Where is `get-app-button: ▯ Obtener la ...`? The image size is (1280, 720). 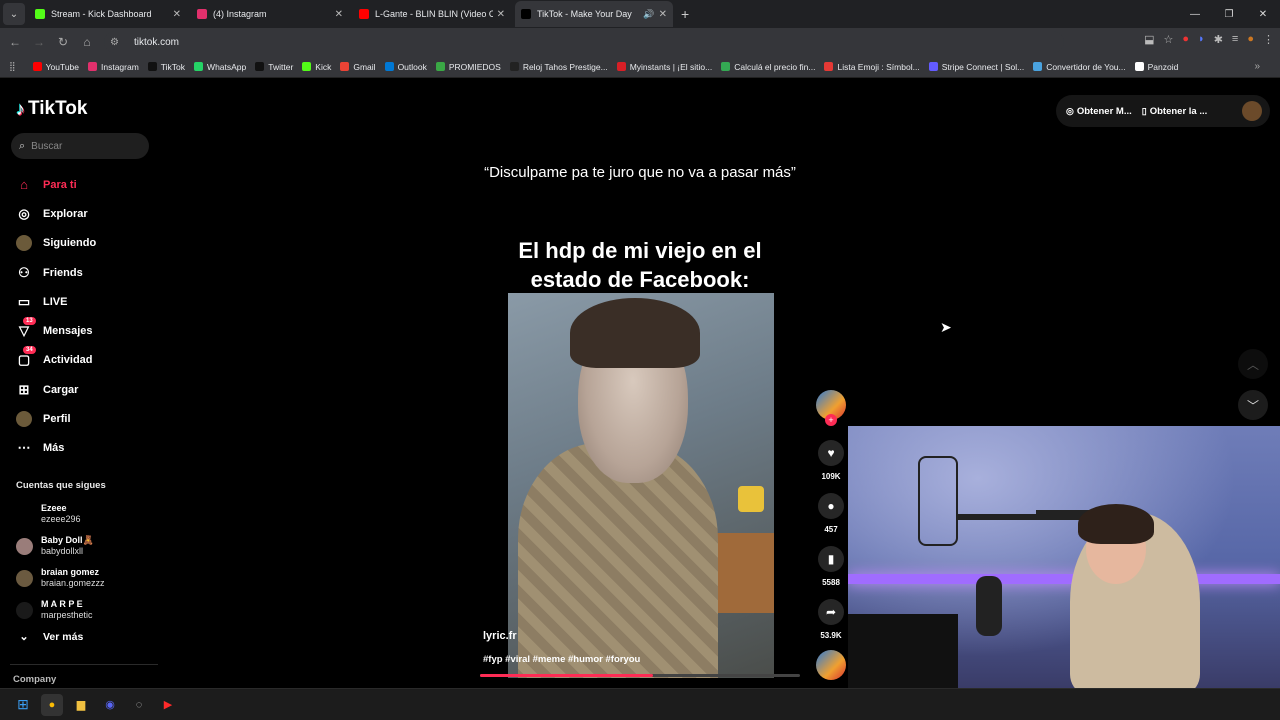 get-app-button: ▯ Obtener la ... is located at coordinates (1175, 111).